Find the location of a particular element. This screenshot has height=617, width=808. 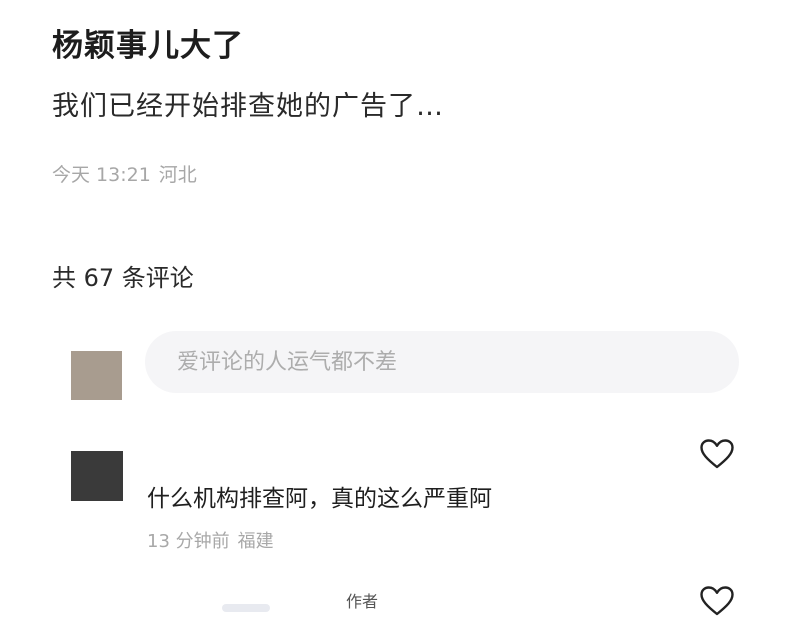

comment-meta: 13 分钟前 福建 is located at coordinates (210, 540).